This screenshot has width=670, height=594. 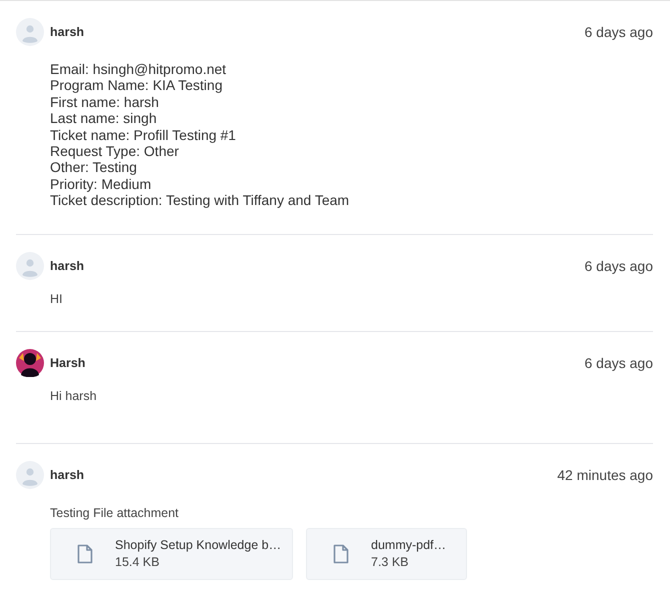 I want to click on message-text: Testing File attachment, so click(x=115, y=513).